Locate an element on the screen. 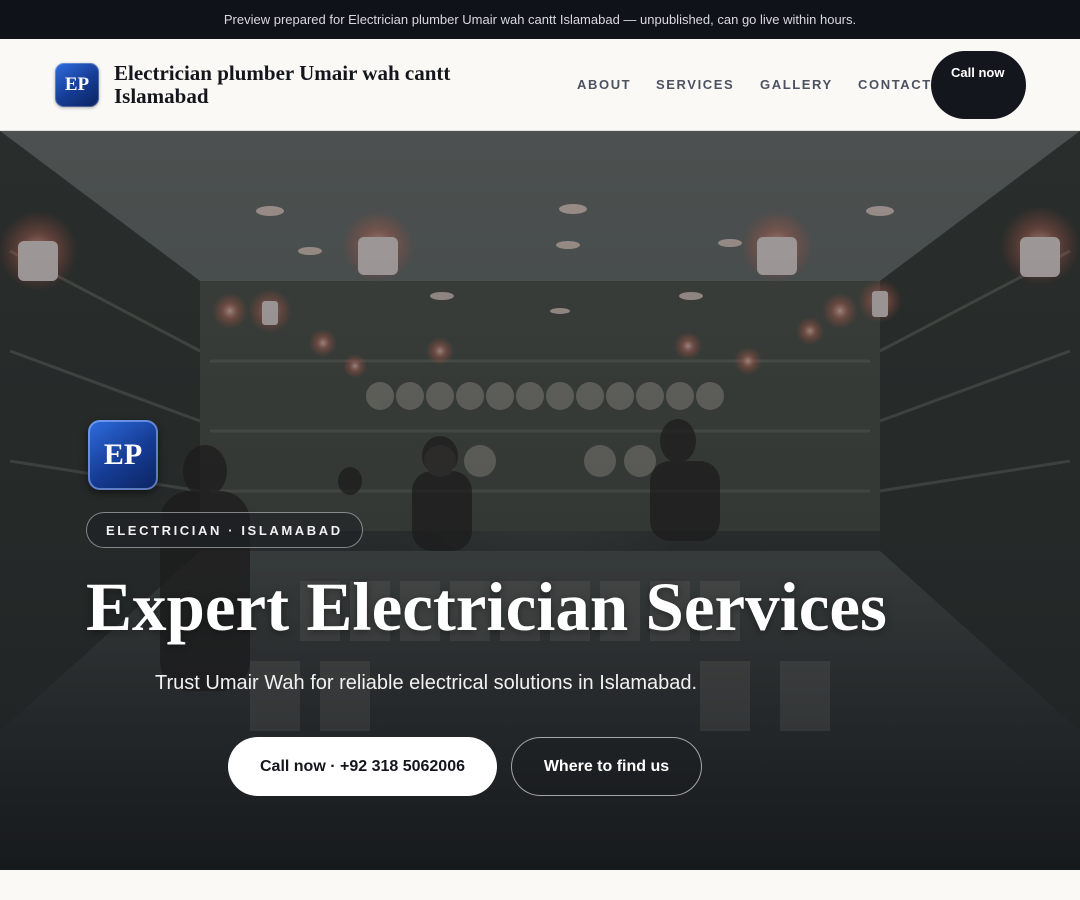 The image size is (1080, 900). logo-icon: EP is located at coordinates (77, 85).